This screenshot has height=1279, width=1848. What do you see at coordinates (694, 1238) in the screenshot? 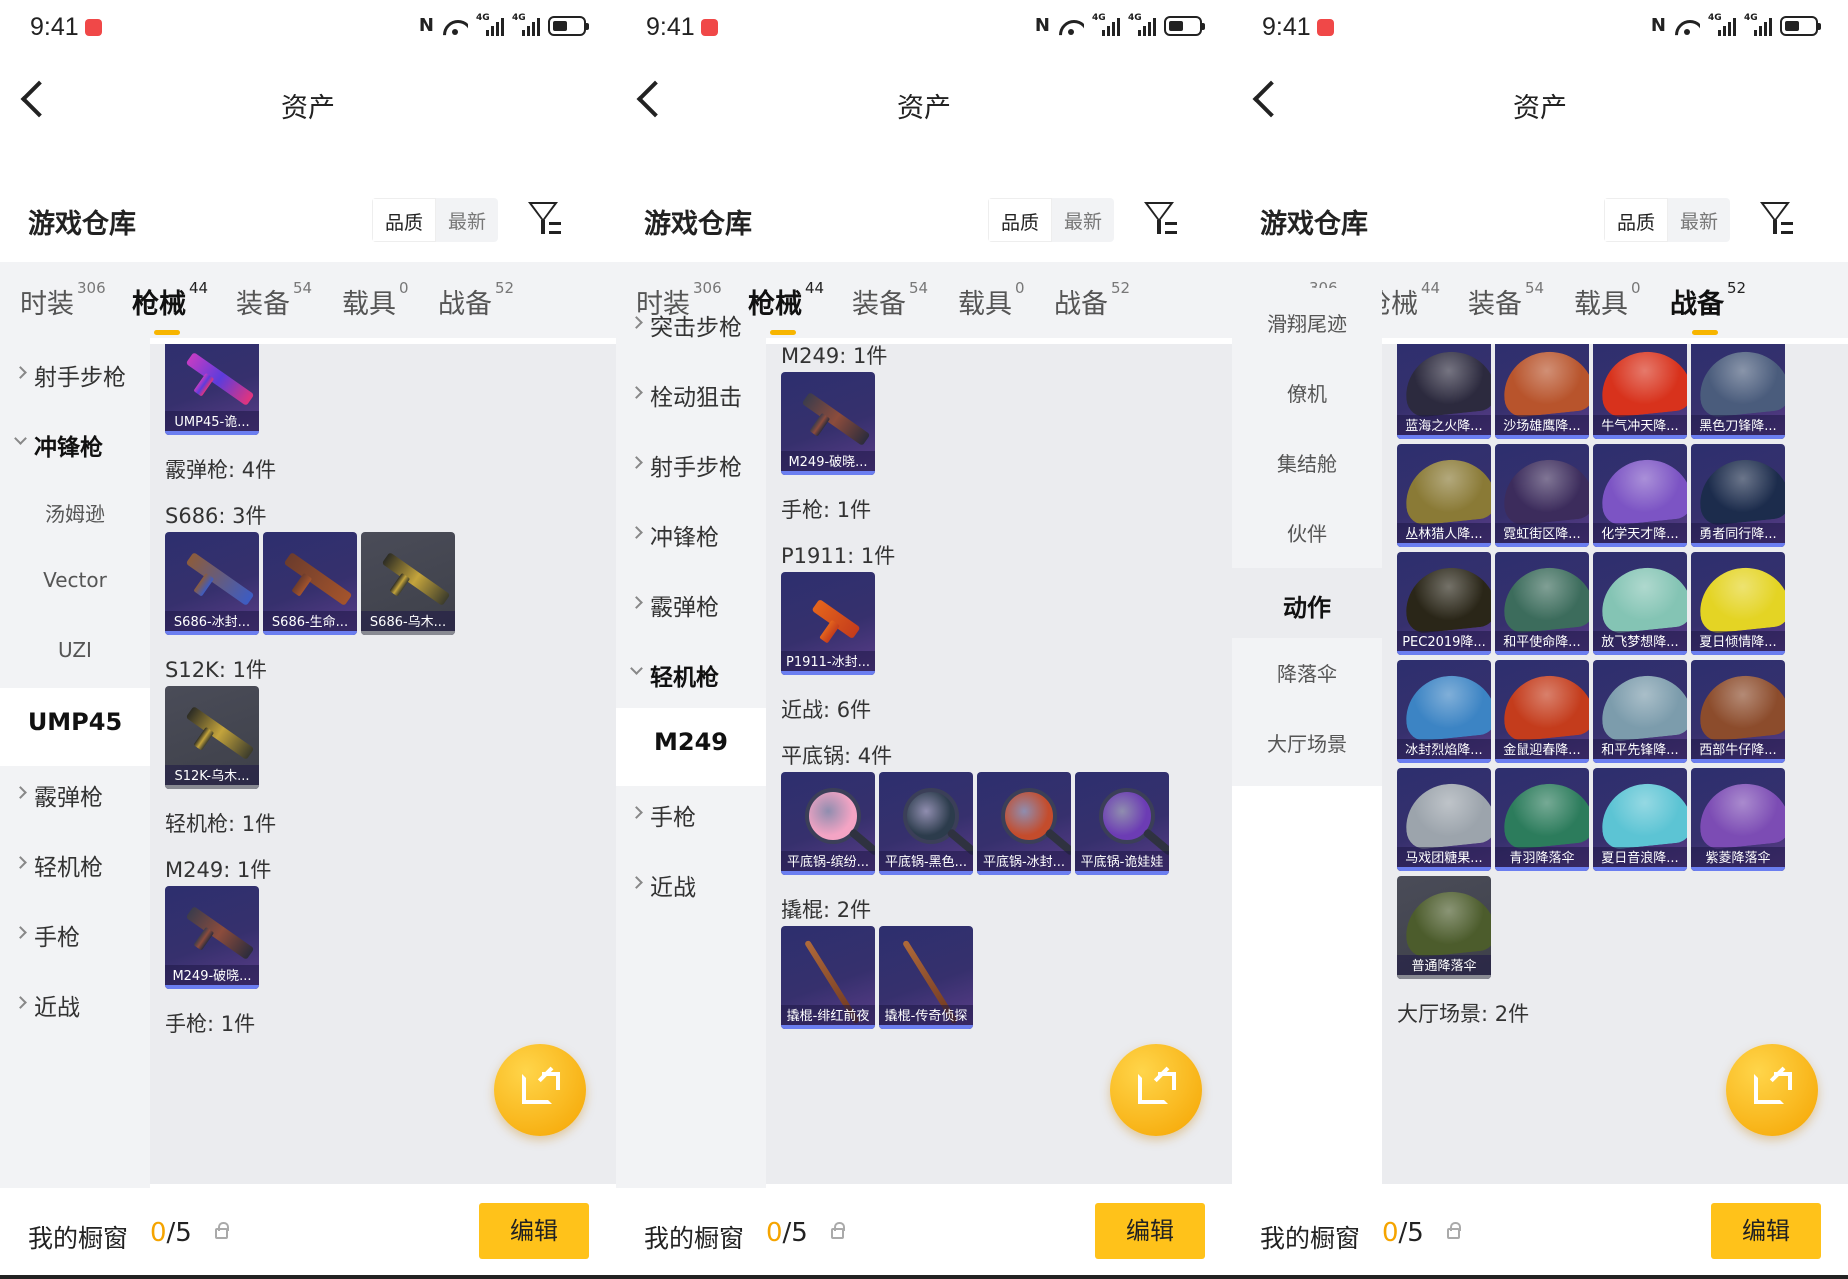
I see `showcase-label: 我的橱窗` at bounding box center [694, 1238].